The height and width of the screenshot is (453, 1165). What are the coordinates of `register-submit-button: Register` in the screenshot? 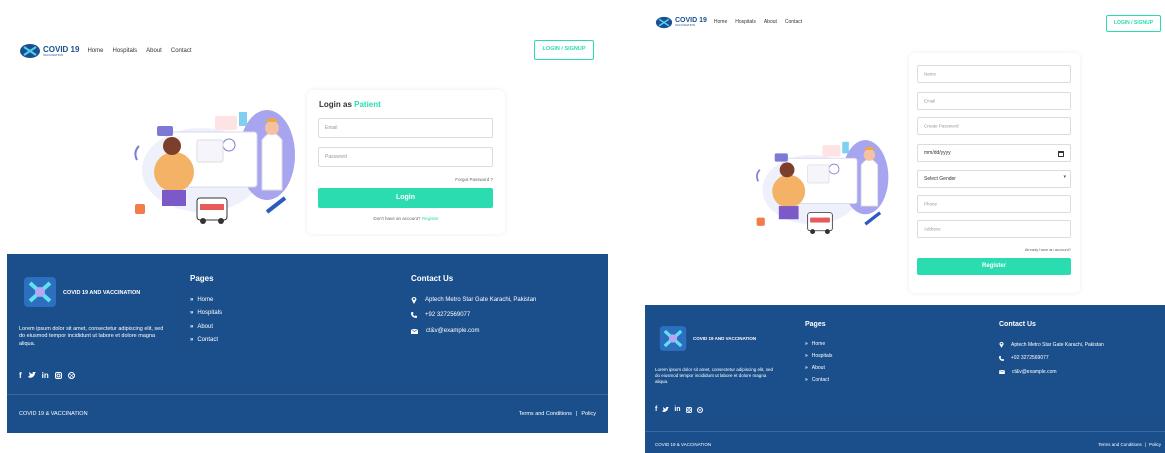 It's located at (994, 266).